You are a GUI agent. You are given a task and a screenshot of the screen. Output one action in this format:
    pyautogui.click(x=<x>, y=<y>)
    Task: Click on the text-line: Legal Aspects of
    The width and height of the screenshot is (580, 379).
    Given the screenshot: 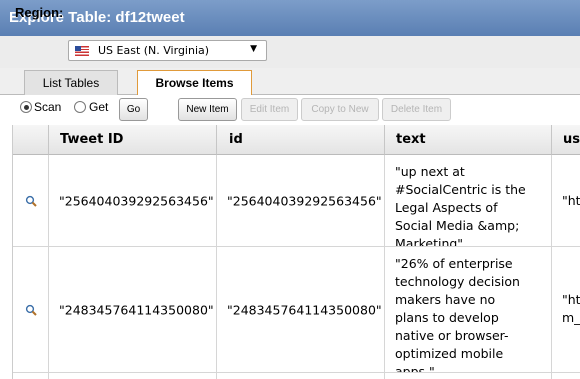 What is the action you would take?
    pyautogui.click(x=446, y=207)
    